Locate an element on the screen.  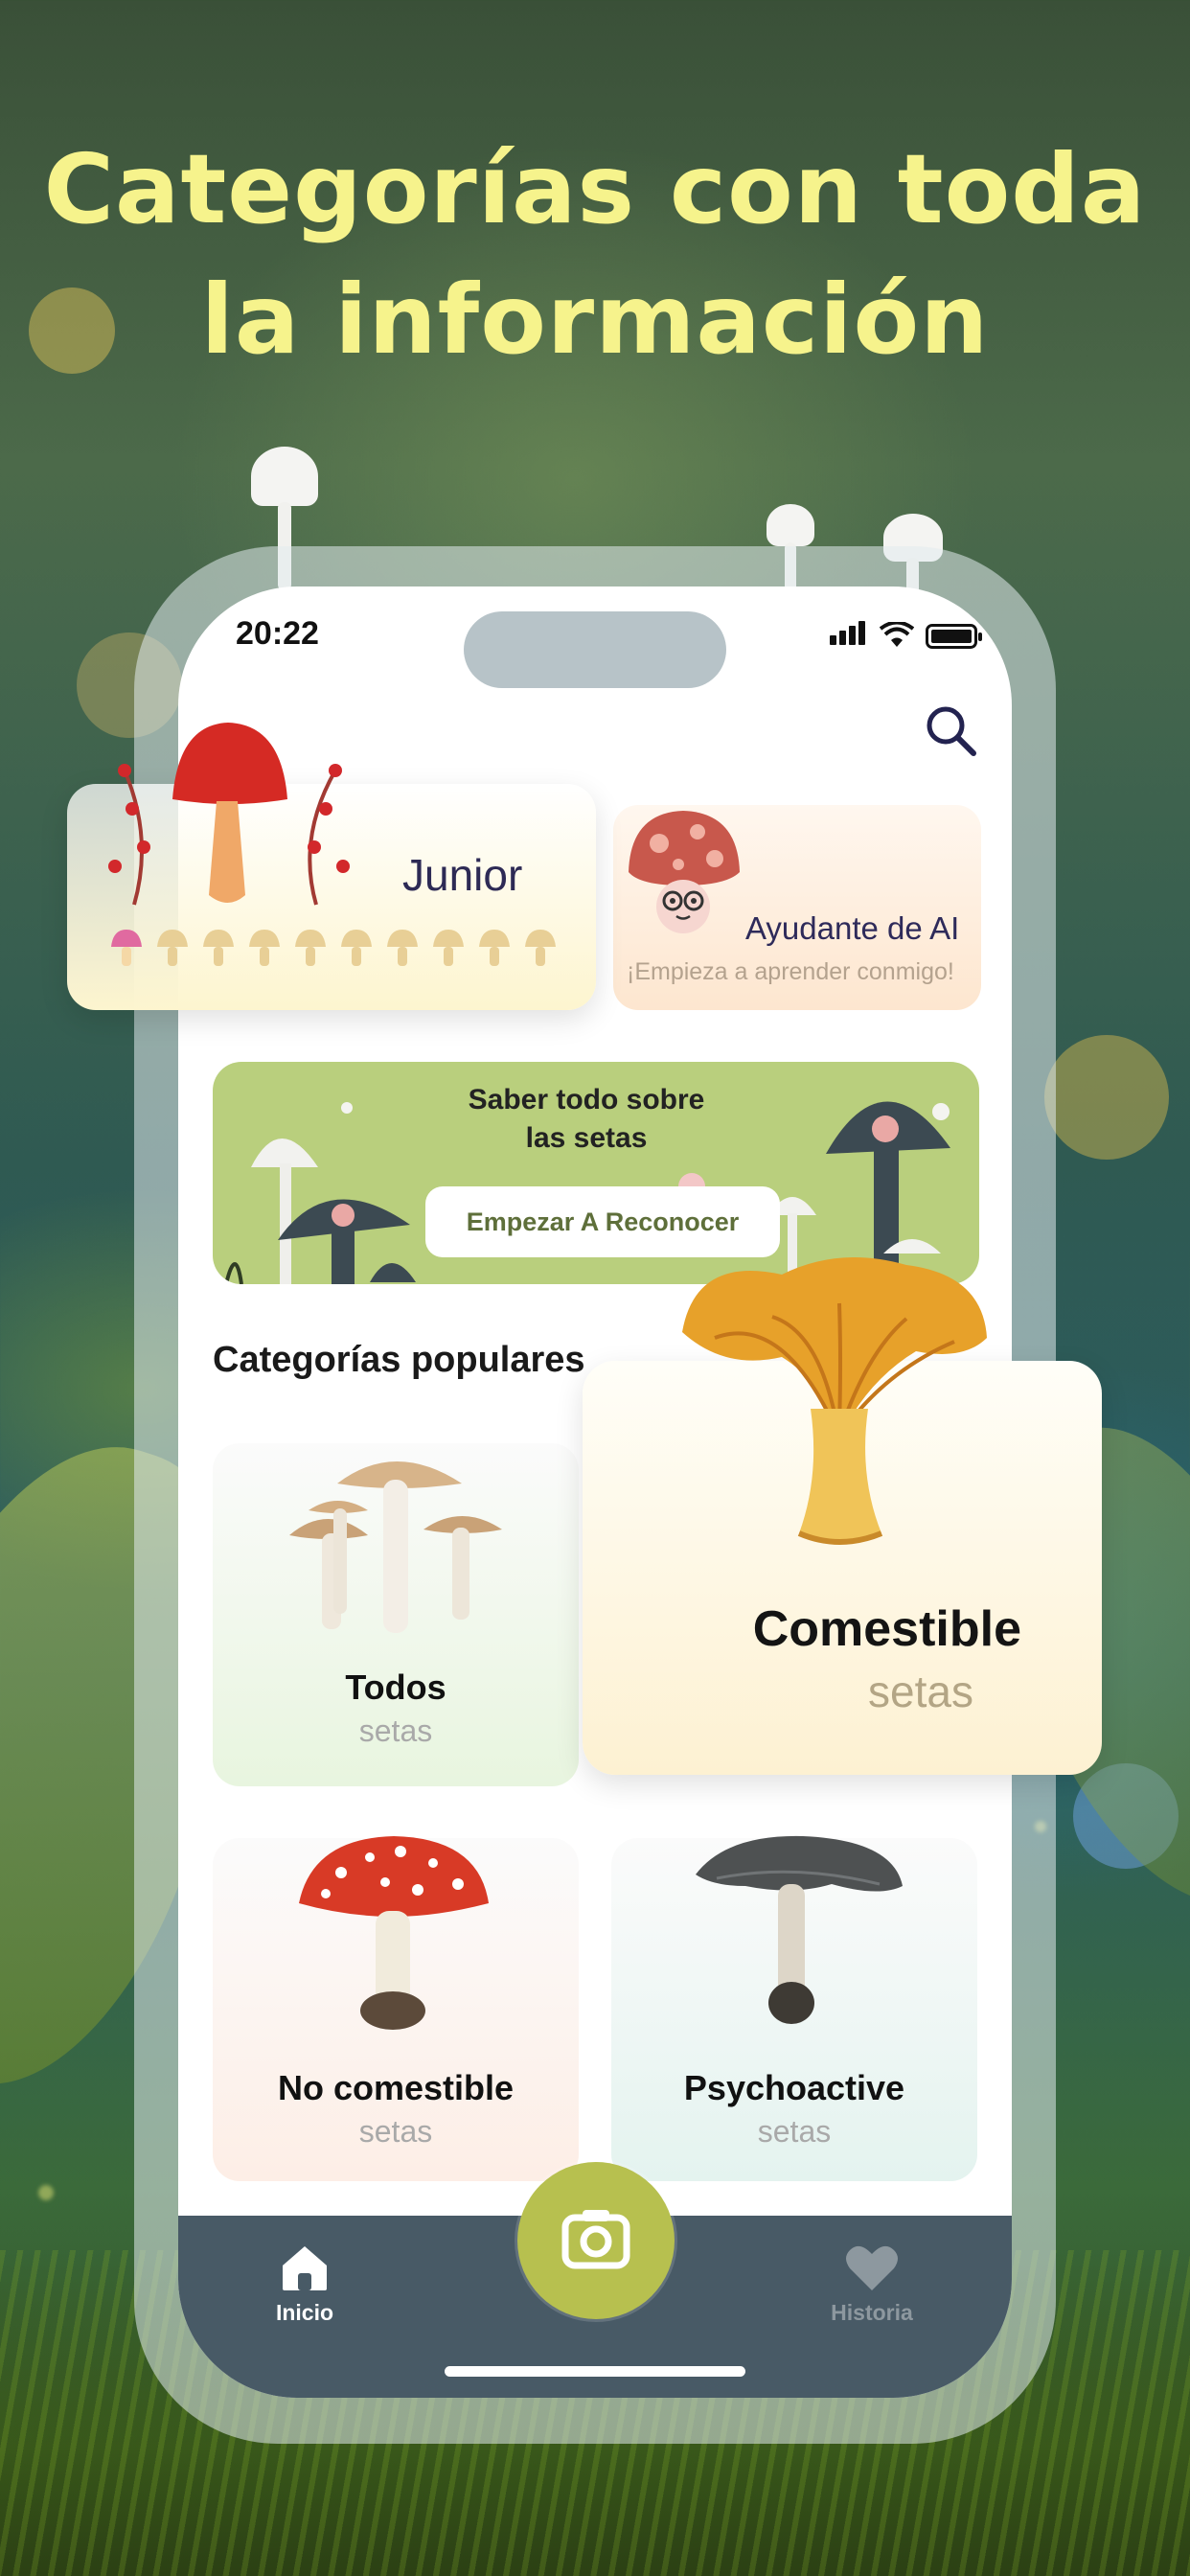
wifi-icon is located at coordinates (897, 634).